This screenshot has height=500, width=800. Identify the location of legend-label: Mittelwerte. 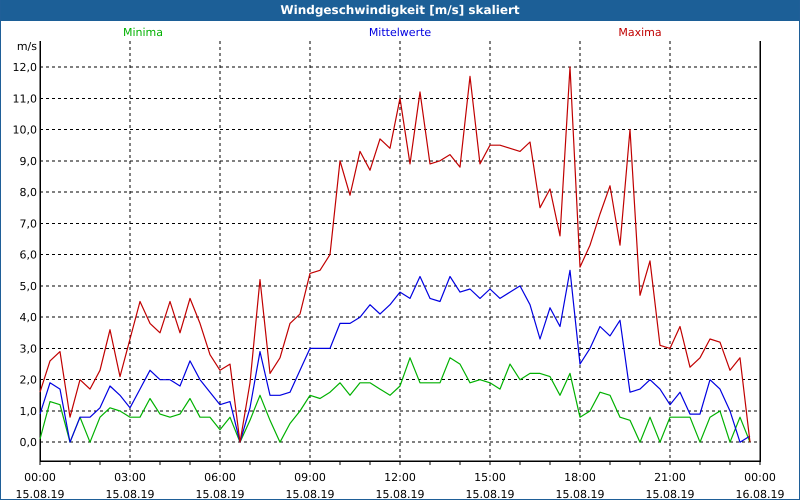
(400, 32).